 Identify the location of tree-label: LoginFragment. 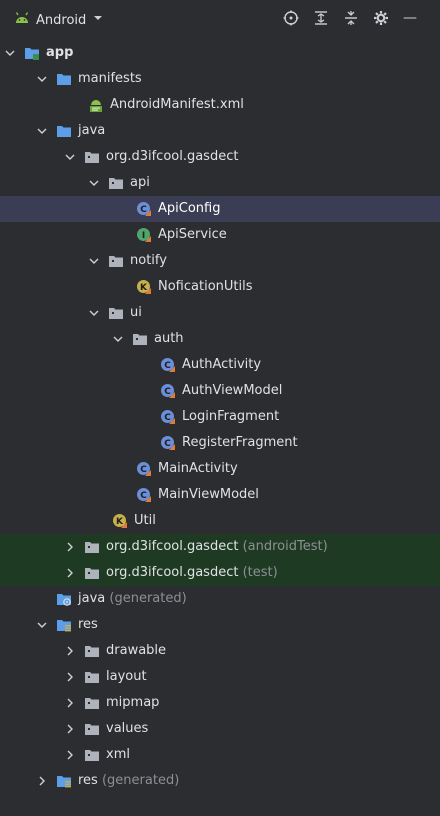
(231, 416).